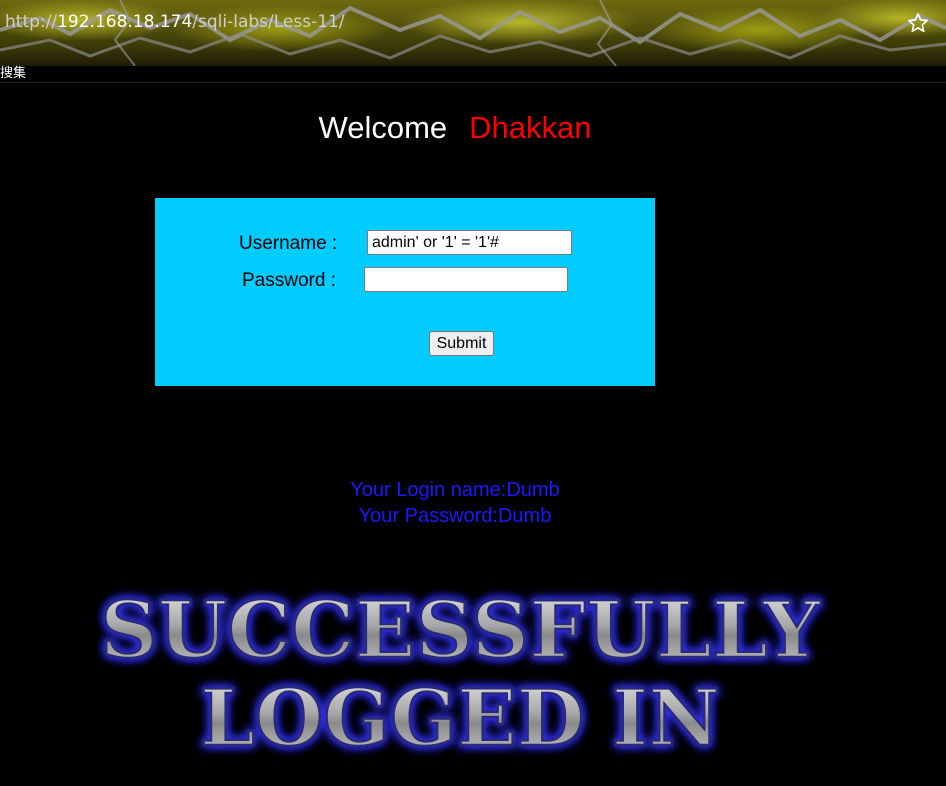  I want to click on username-field, so click(469, 242).